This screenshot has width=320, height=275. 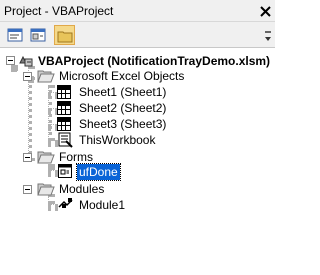 I want to click on view-object-button, so click(x=38, y=35).